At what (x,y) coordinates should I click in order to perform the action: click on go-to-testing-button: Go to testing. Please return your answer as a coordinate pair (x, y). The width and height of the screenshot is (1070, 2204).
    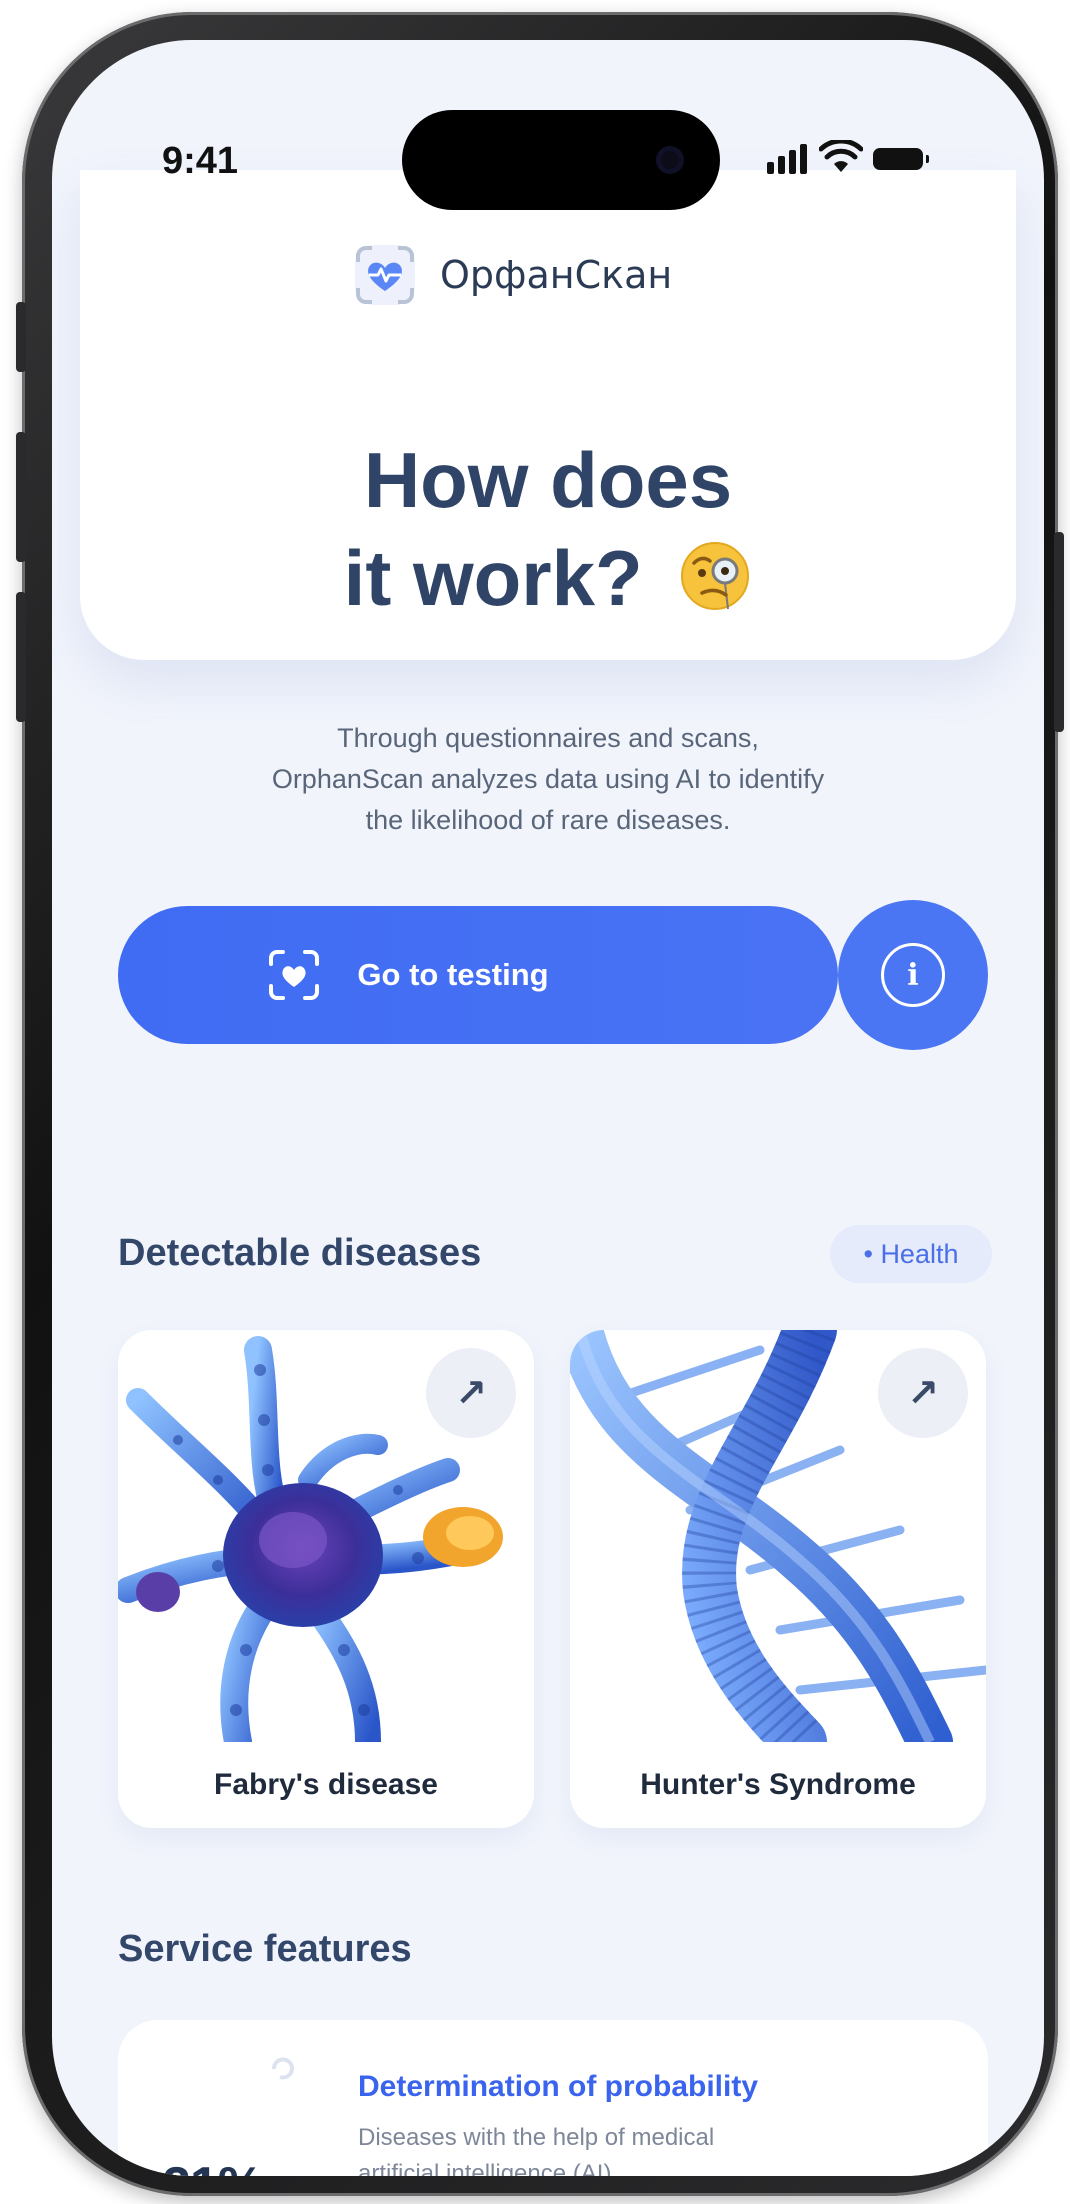
    Looking at the image, I should click on (478, 975).